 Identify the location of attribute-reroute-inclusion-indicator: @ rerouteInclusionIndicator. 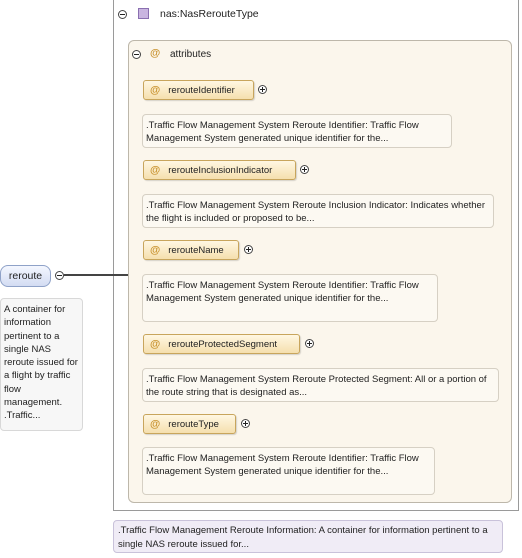
(219, 170).